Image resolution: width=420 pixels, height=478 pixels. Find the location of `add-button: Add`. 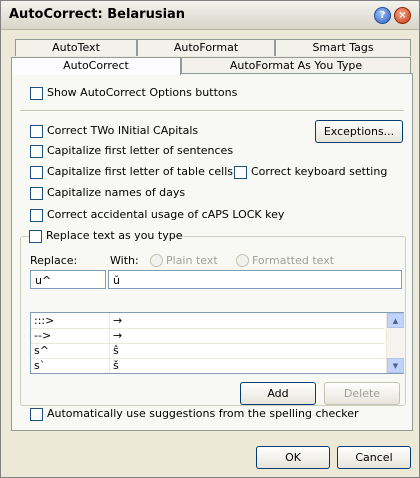

add-button: Add is located at coordinates (278, 393).